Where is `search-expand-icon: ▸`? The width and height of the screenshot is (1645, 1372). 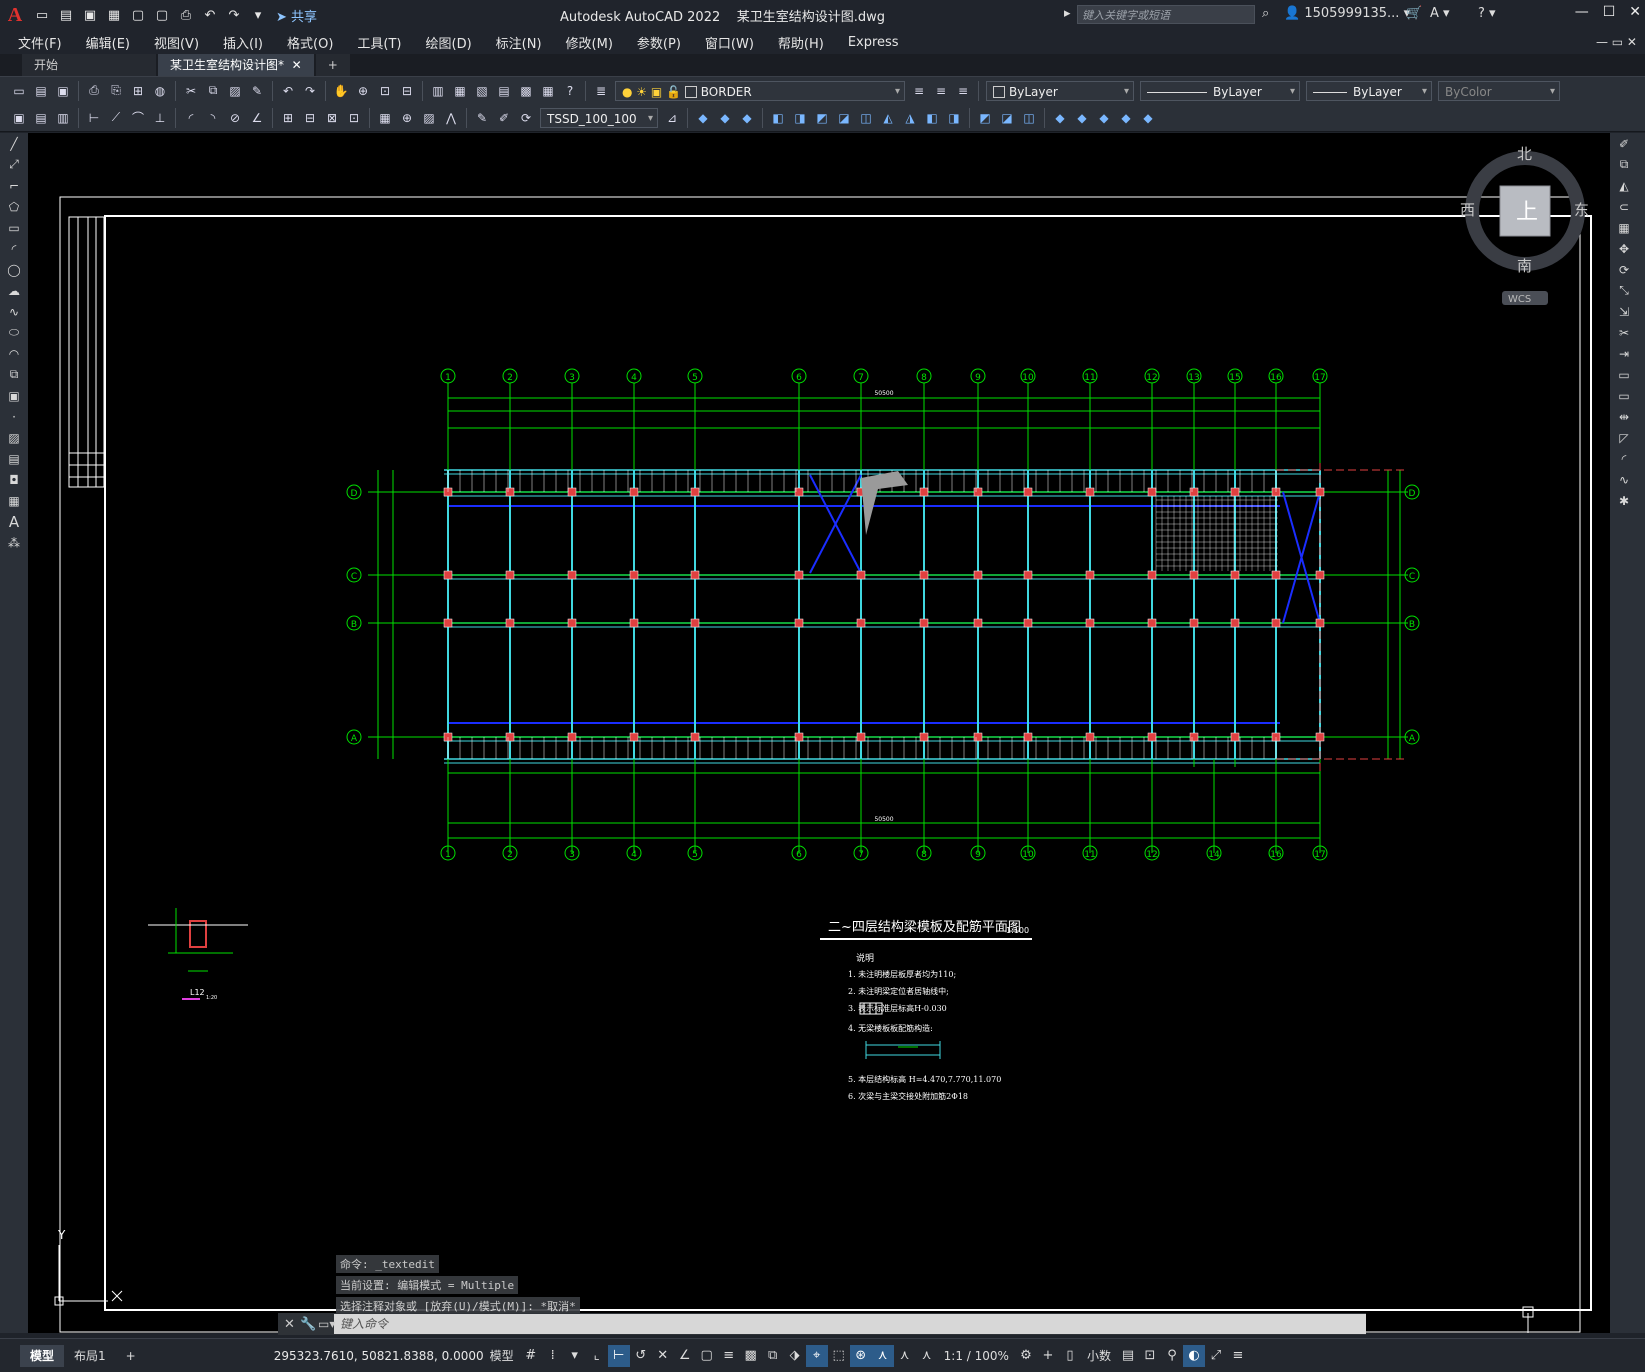 search-expand-icon: ▸ is located at coordinates (1067, 13).